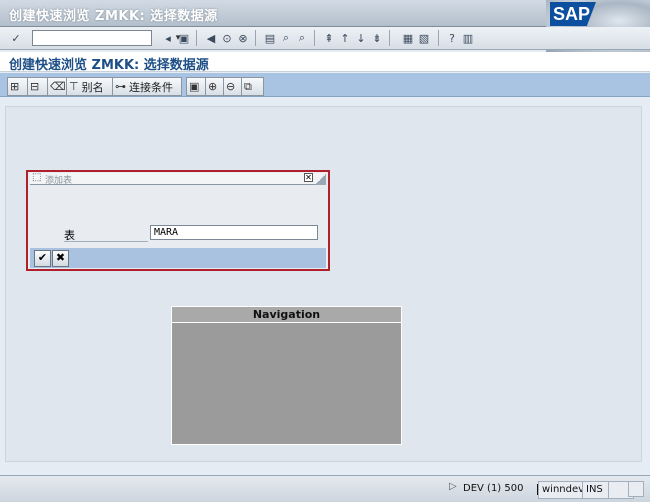  Describe the element at coordinates (178, 217) in the screenshot. I see `dialog-body: 表 MARA` at that location.